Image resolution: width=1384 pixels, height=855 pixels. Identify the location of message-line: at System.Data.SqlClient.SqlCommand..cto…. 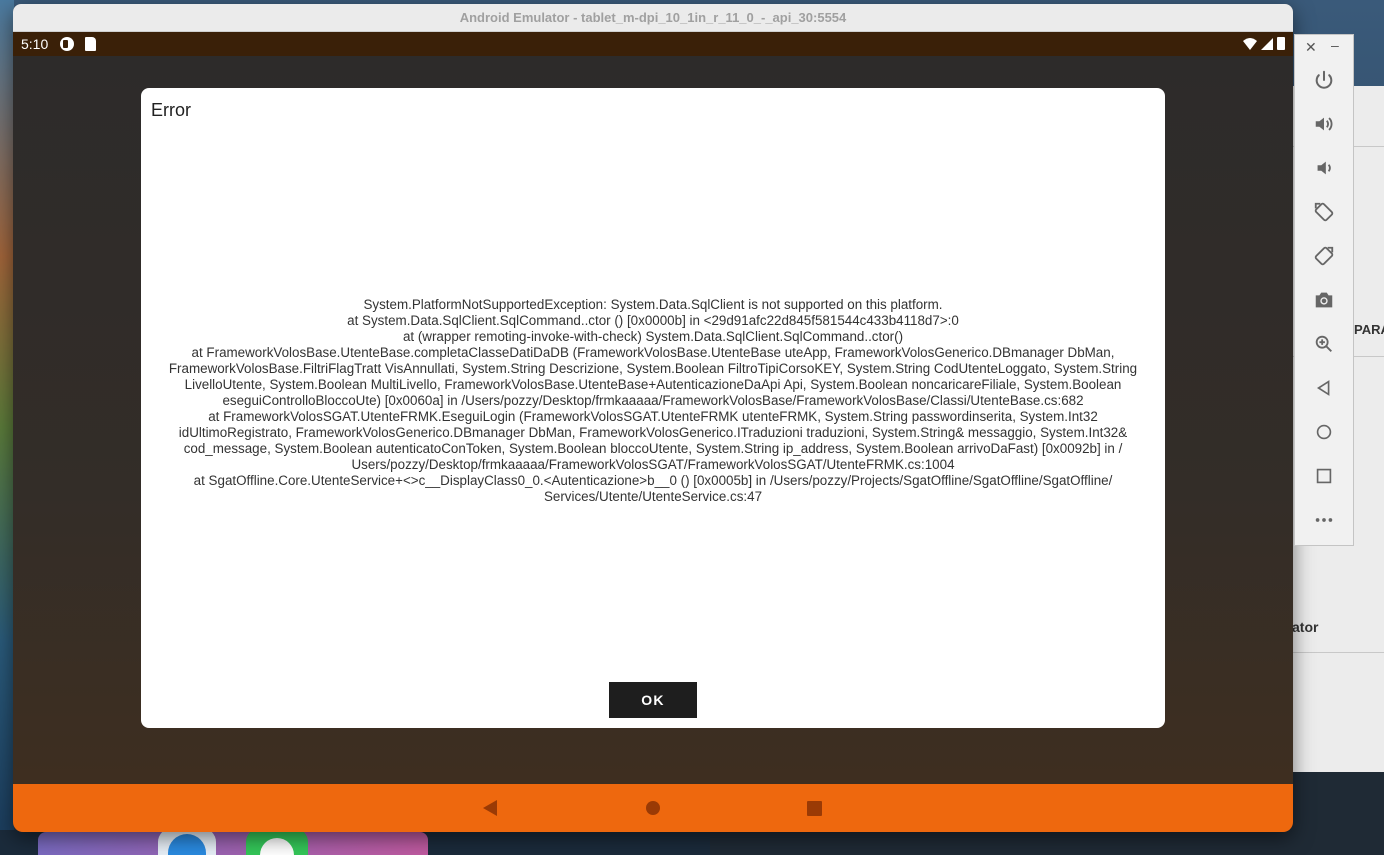
(653, 320).